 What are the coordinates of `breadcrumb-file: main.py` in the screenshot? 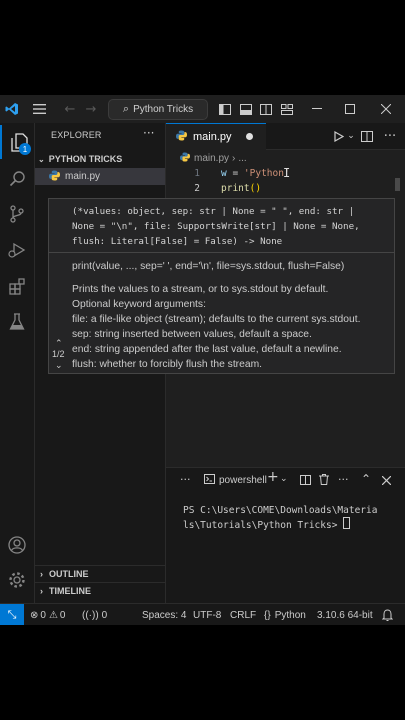 It's located at (211, 158).